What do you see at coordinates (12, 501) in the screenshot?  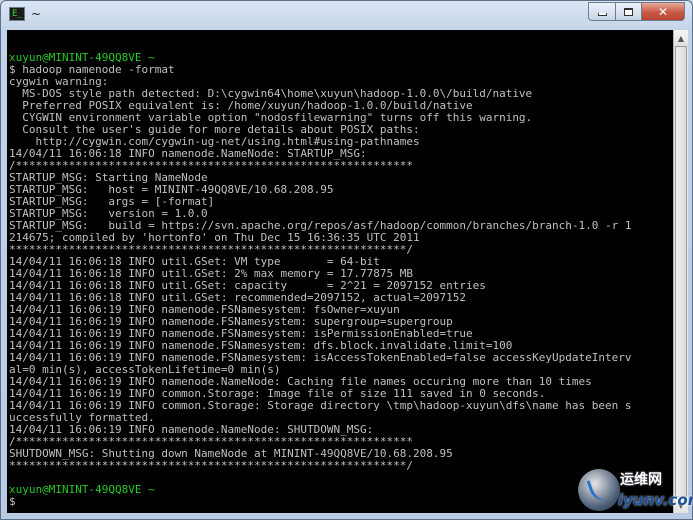 I see `terminal-line: $` at bounding box center [12, 501].